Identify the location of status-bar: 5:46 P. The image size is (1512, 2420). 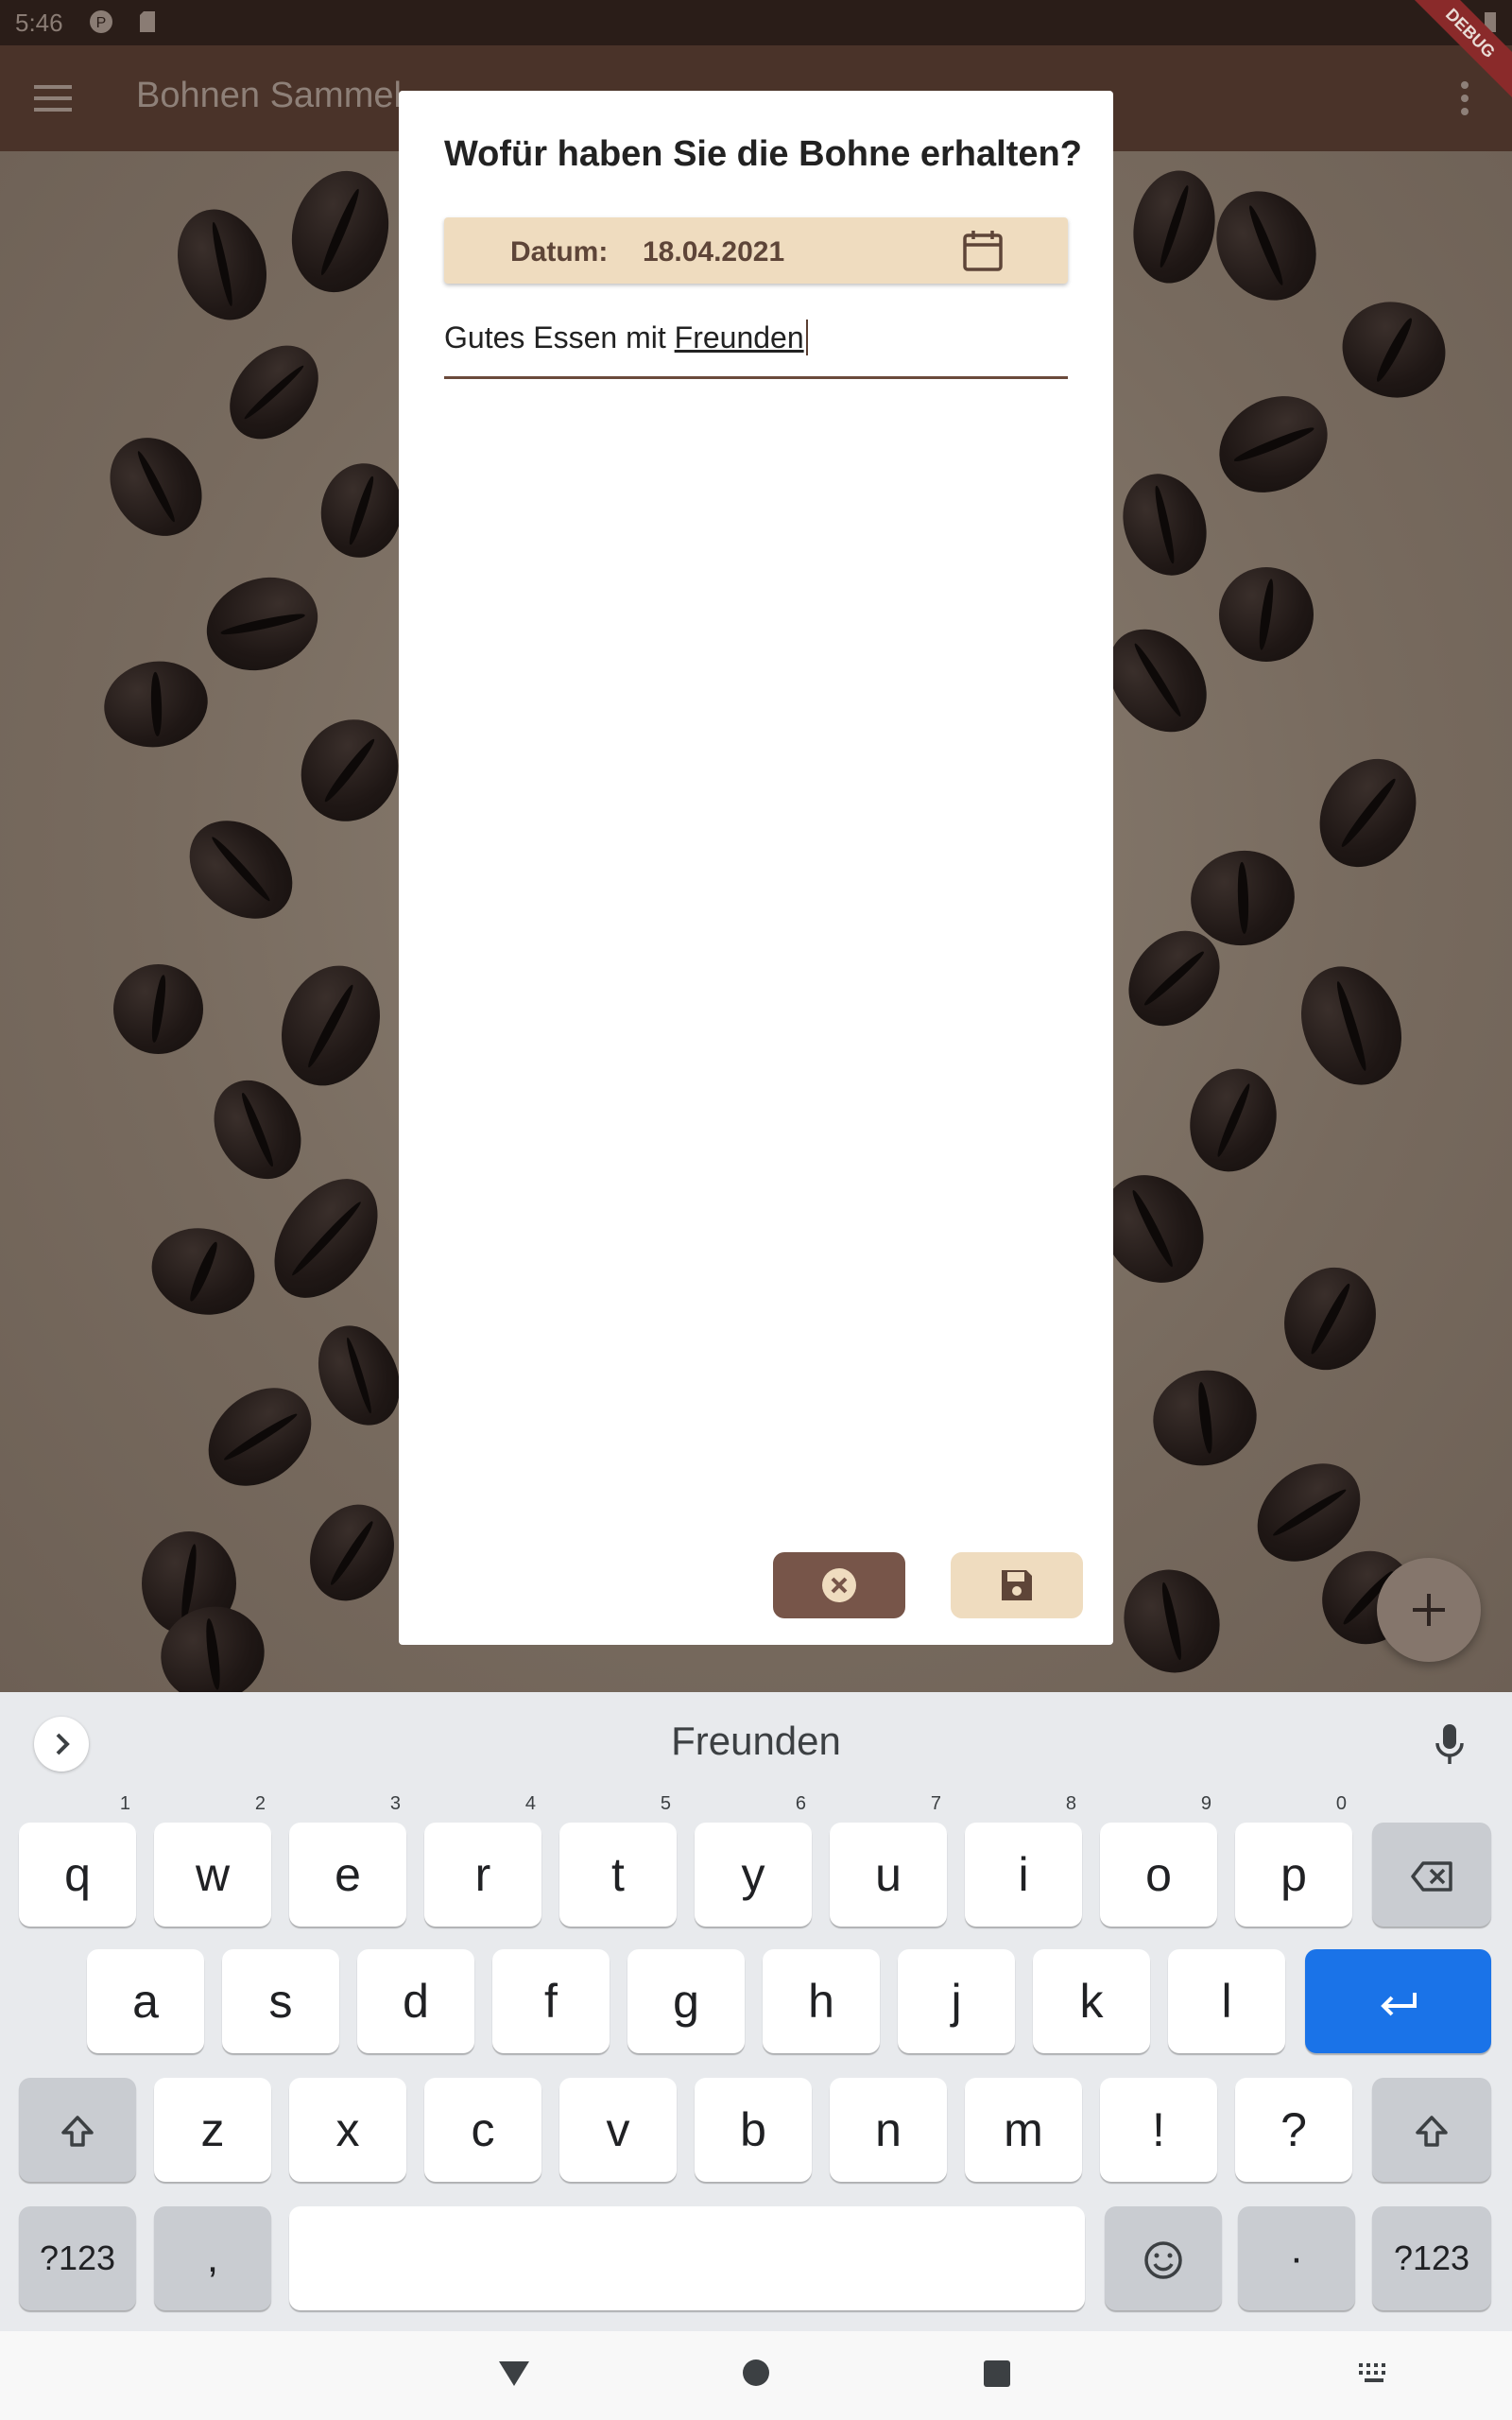
(756, 22).